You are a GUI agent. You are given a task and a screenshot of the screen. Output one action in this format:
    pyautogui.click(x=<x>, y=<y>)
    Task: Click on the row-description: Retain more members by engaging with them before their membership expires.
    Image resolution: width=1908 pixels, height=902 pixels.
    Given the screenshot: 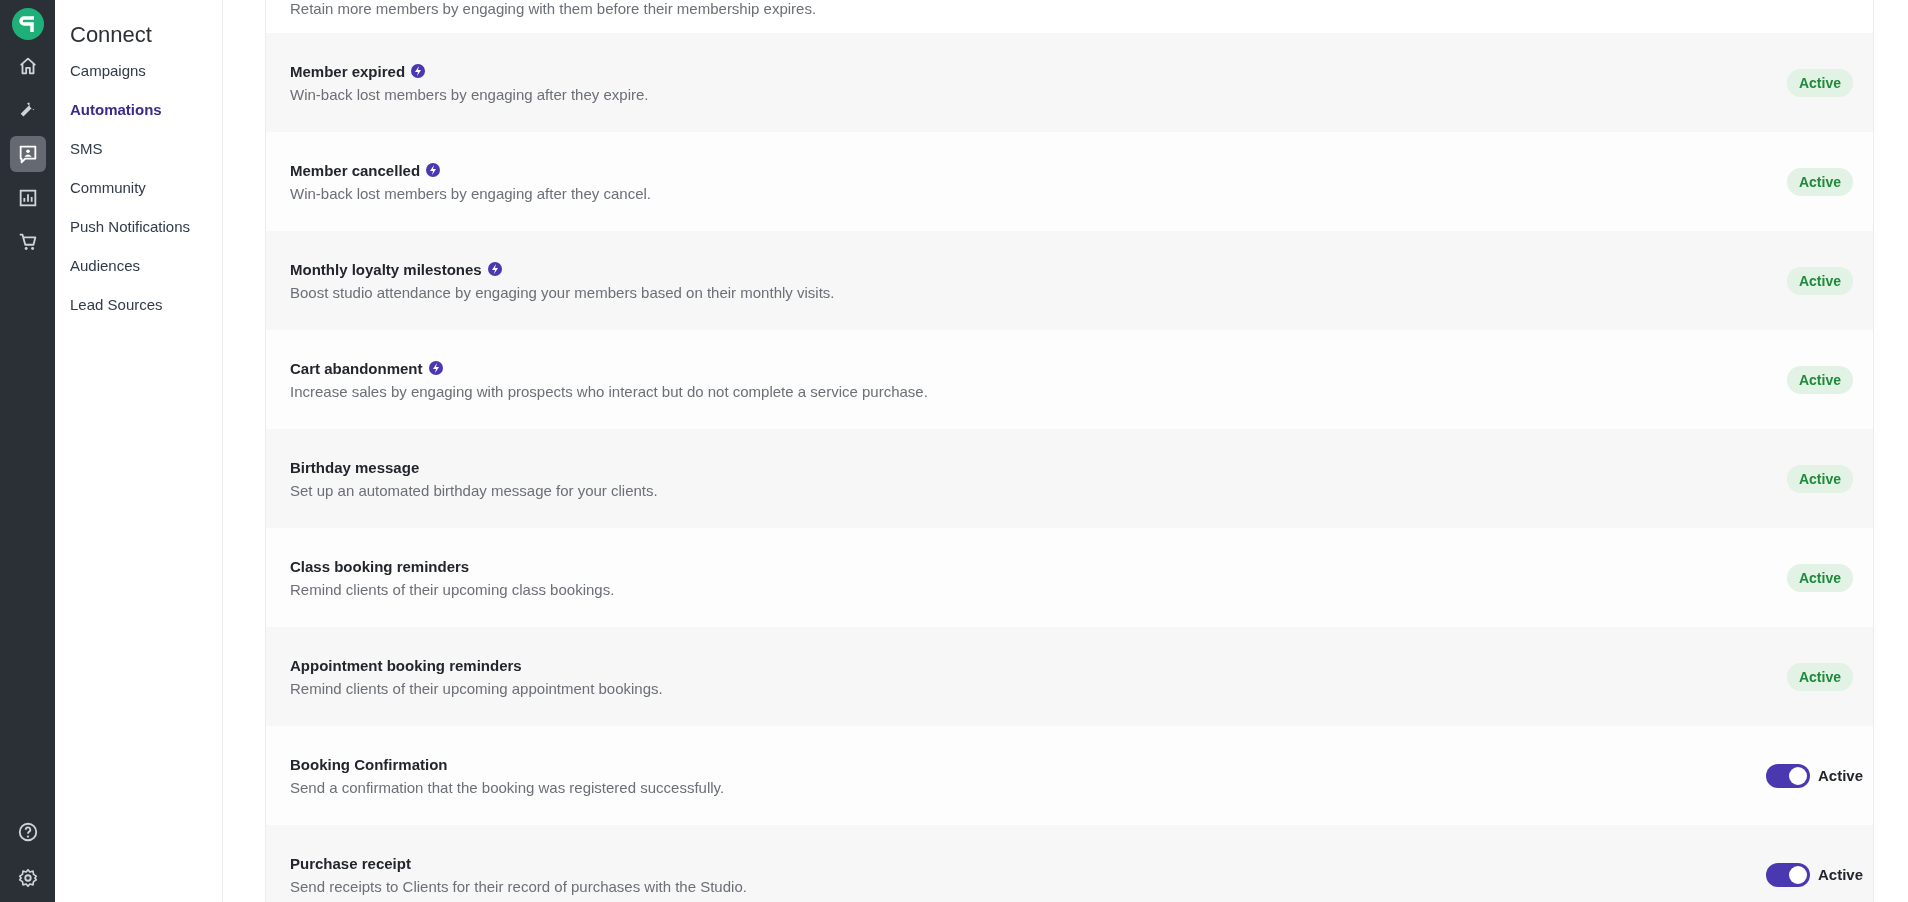 What is the action you would take?
    pyautogui.click(x=554, y=8)
    